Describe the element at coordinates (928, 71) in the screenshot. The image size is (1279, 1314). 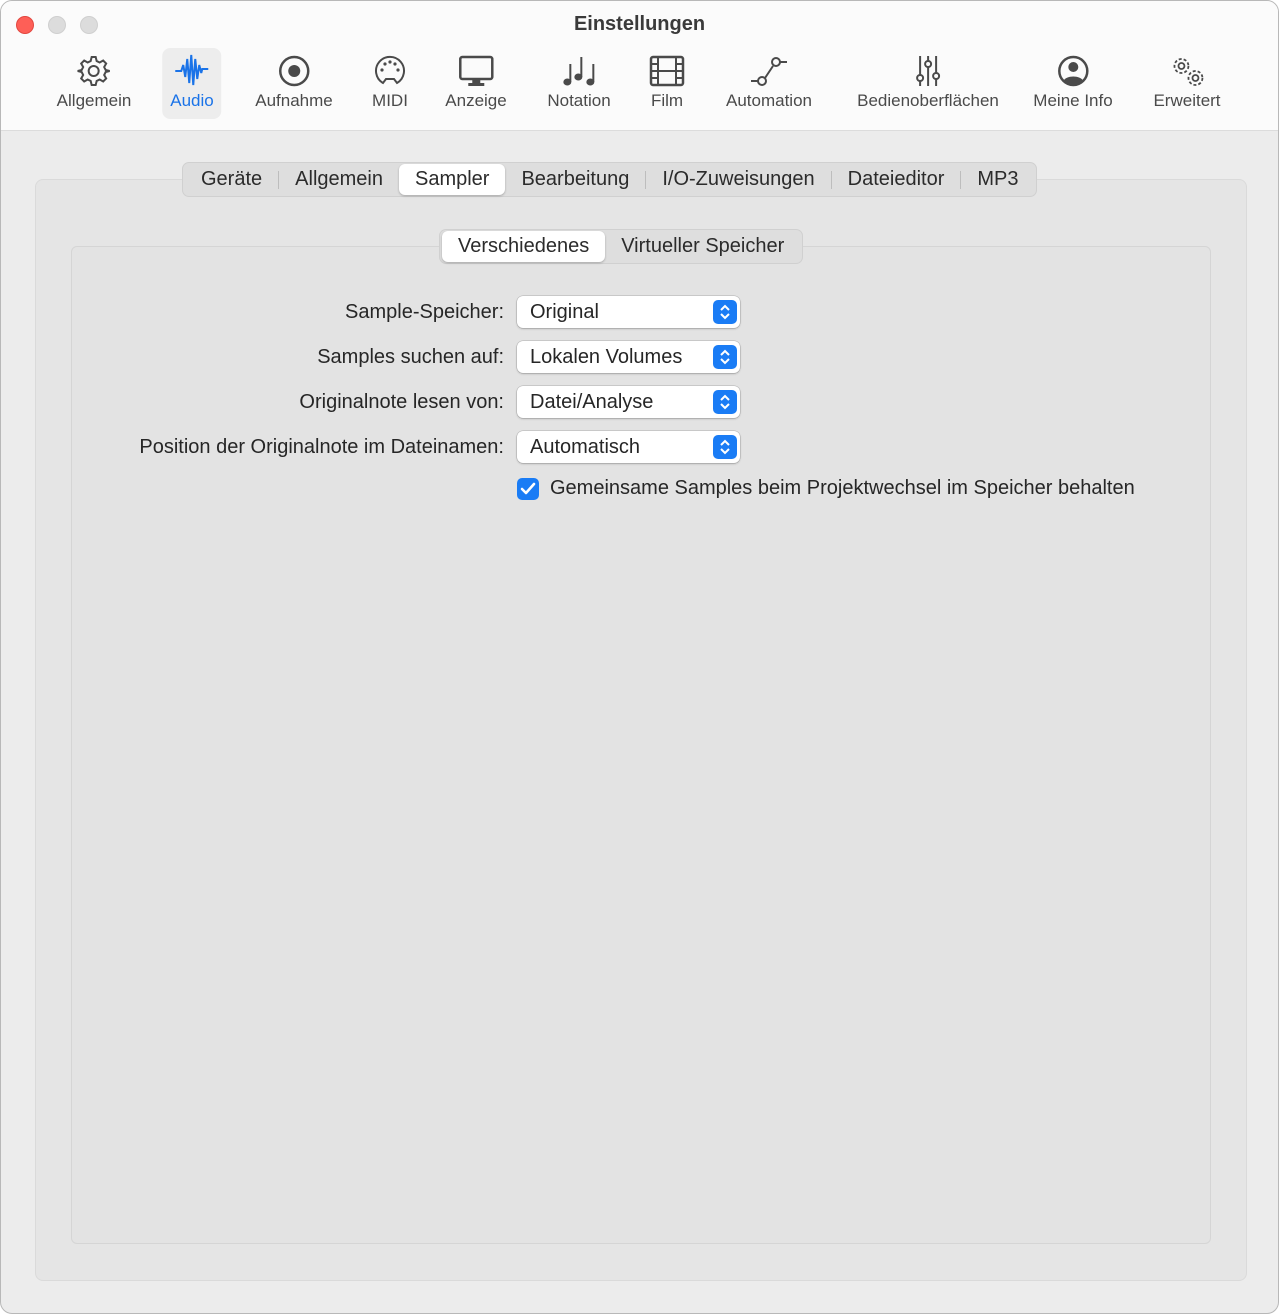
I see `sliders-icon` at that location.